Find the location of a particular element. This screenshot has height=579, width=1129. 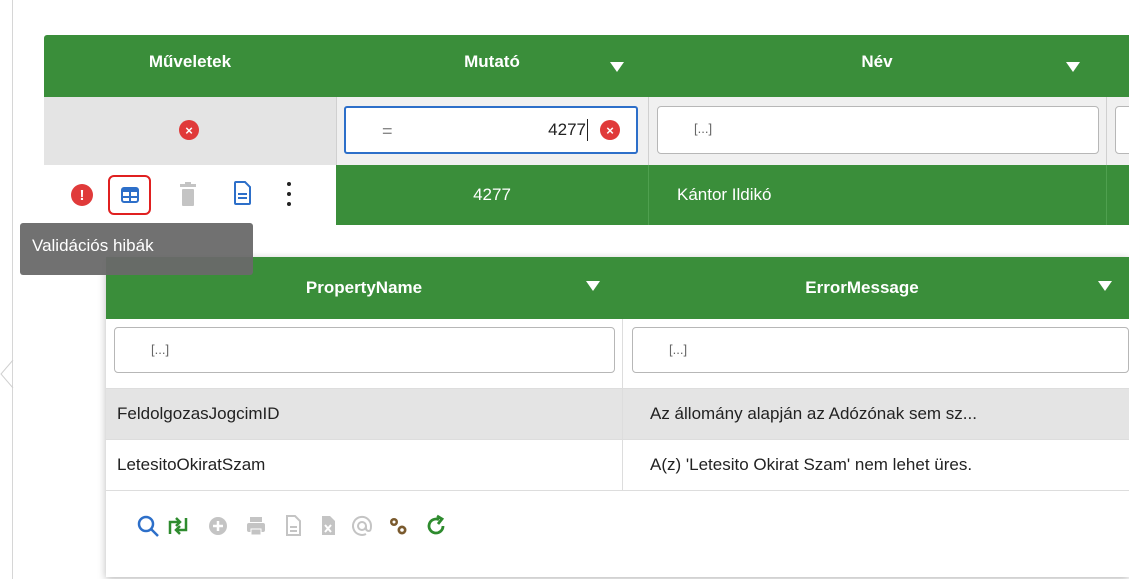

grid-header: Műveletek Mutató Név is located at coordinates (586, 66).